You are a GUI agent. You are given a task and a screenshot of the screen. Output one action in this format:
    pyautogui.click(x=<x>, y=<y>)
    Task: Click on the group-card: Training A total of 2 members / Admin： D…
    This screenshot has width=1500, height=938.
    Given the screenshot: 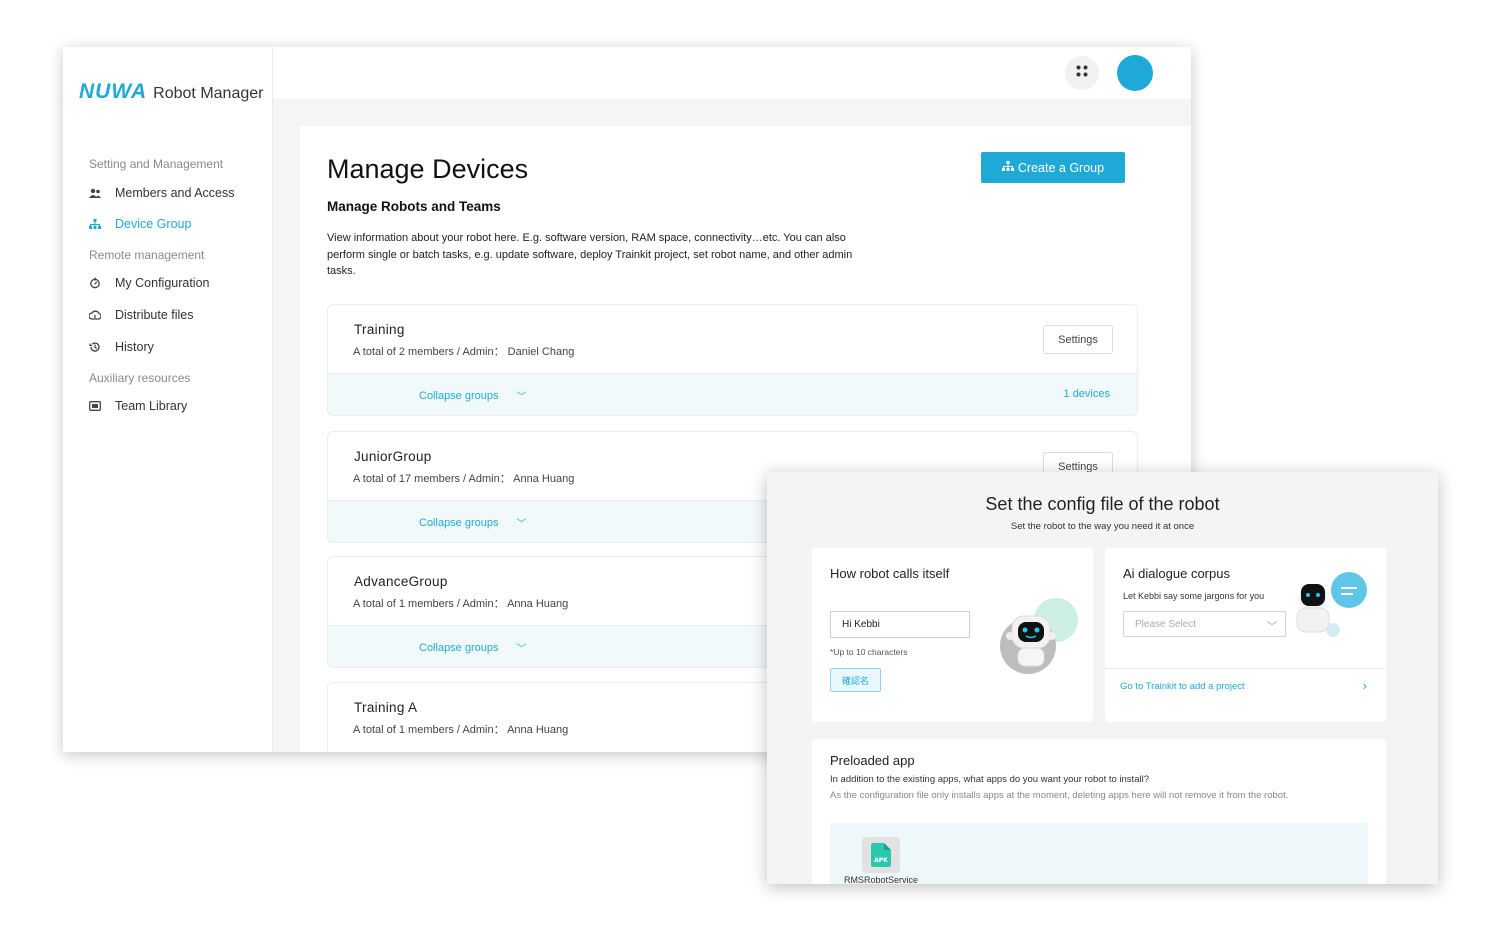 What is the action you would take?
    pyautogui.click(x=732, y=360)
    